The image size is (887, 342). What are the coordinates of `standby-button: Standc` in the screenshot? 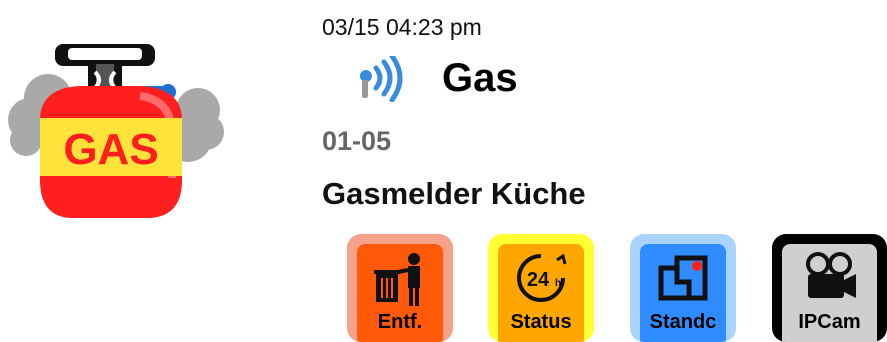 It's located at (683, 288).